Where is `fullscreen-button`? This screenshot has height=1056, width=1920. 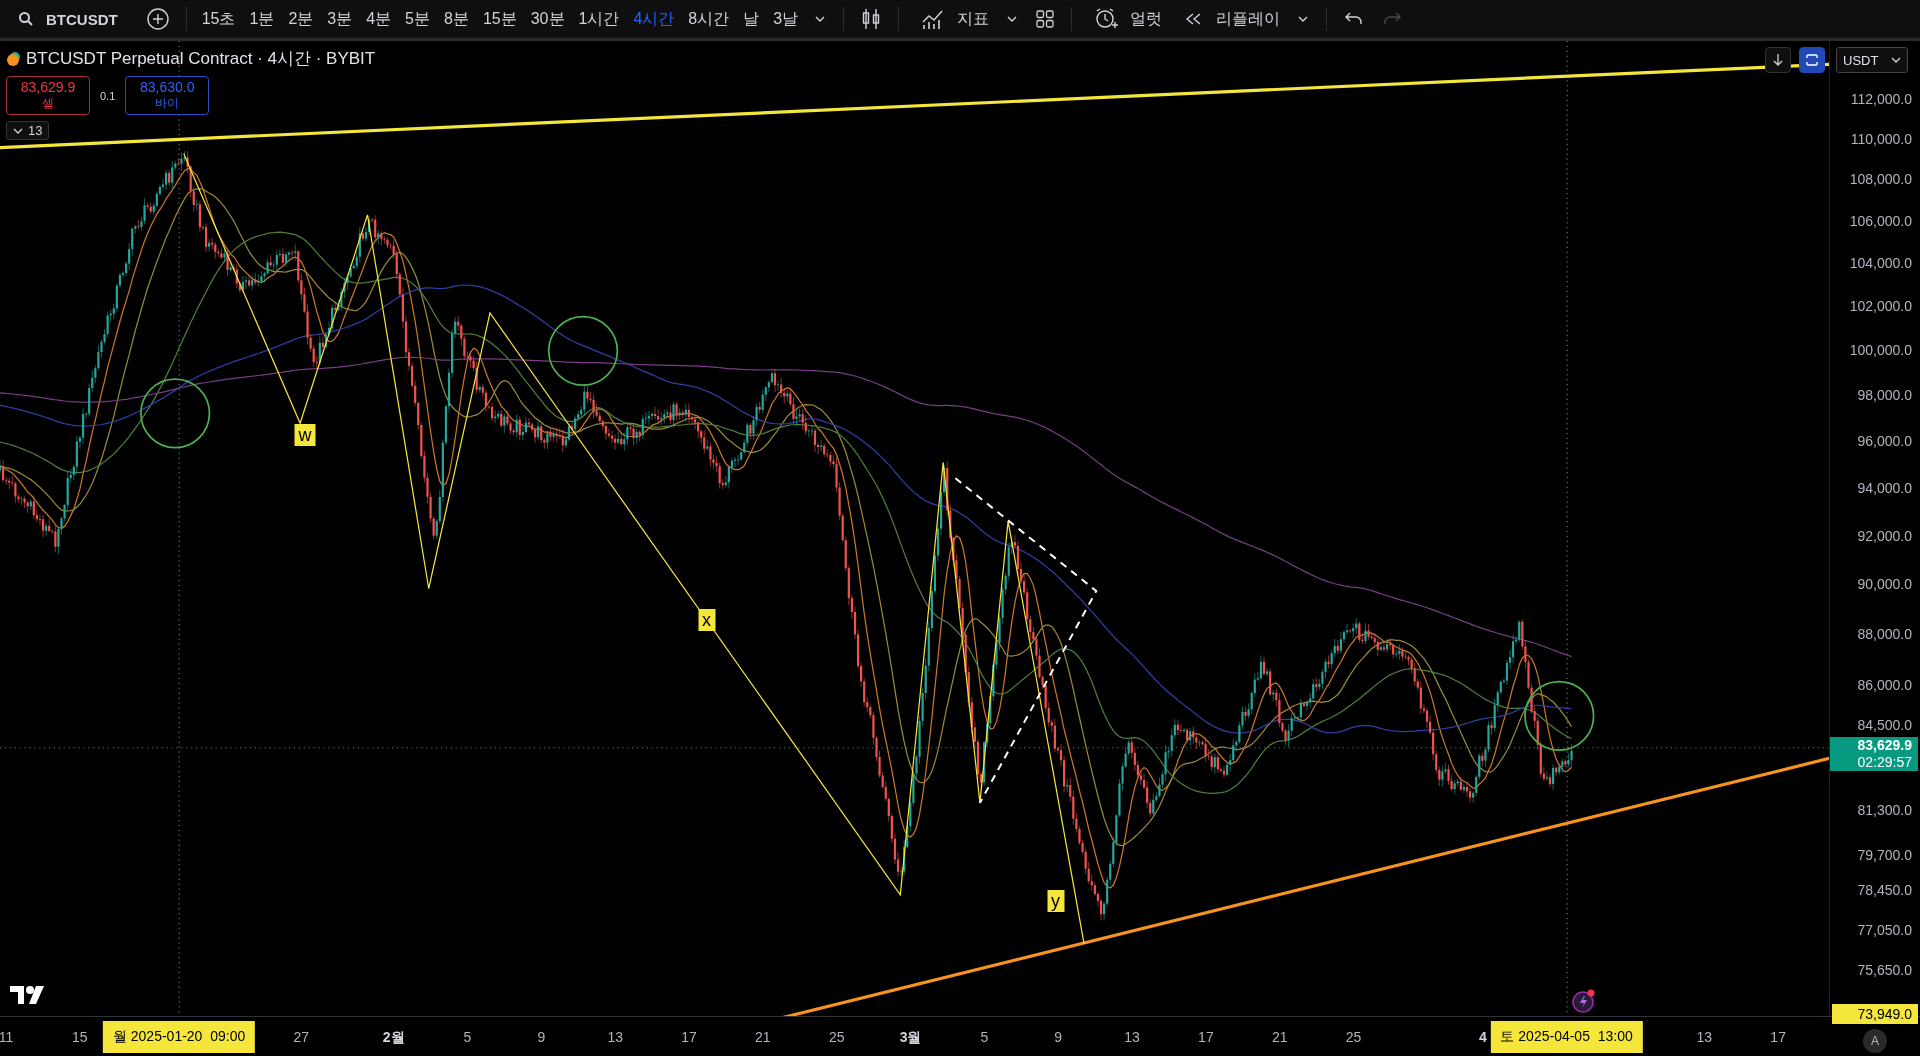 fullscreen-button is located at coordinates (1812, 60).